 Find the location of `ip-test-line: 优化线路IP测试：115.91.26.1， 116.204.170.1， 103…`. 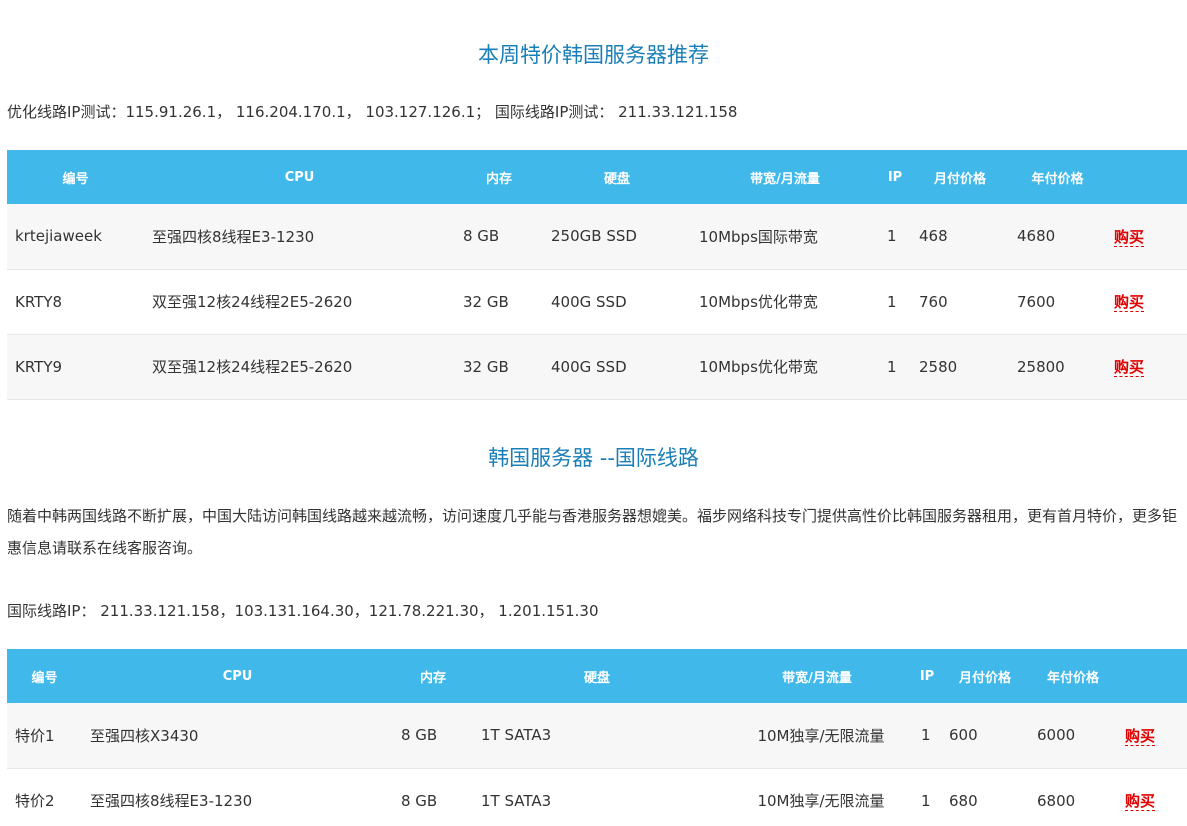

ip-test-line: 优化线路IP测试：115.91.26.1， 116.204.170.1， 103… is located at coordinates (372, 112).